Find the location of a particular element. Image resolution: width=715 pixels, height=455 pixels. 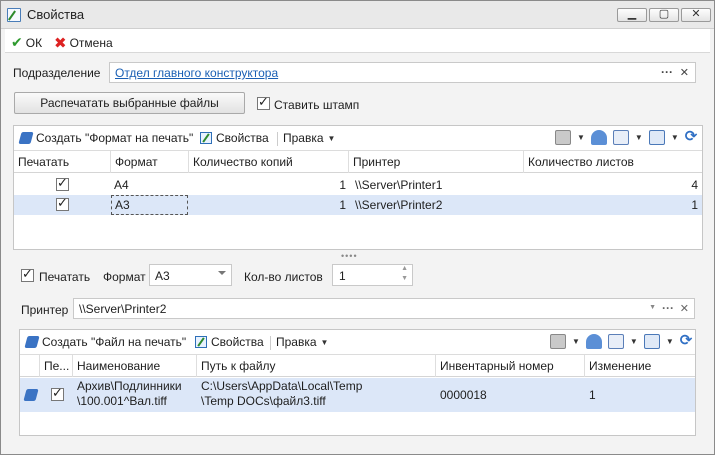

col-copies: Количество копий is located at coordinates (269, 162).